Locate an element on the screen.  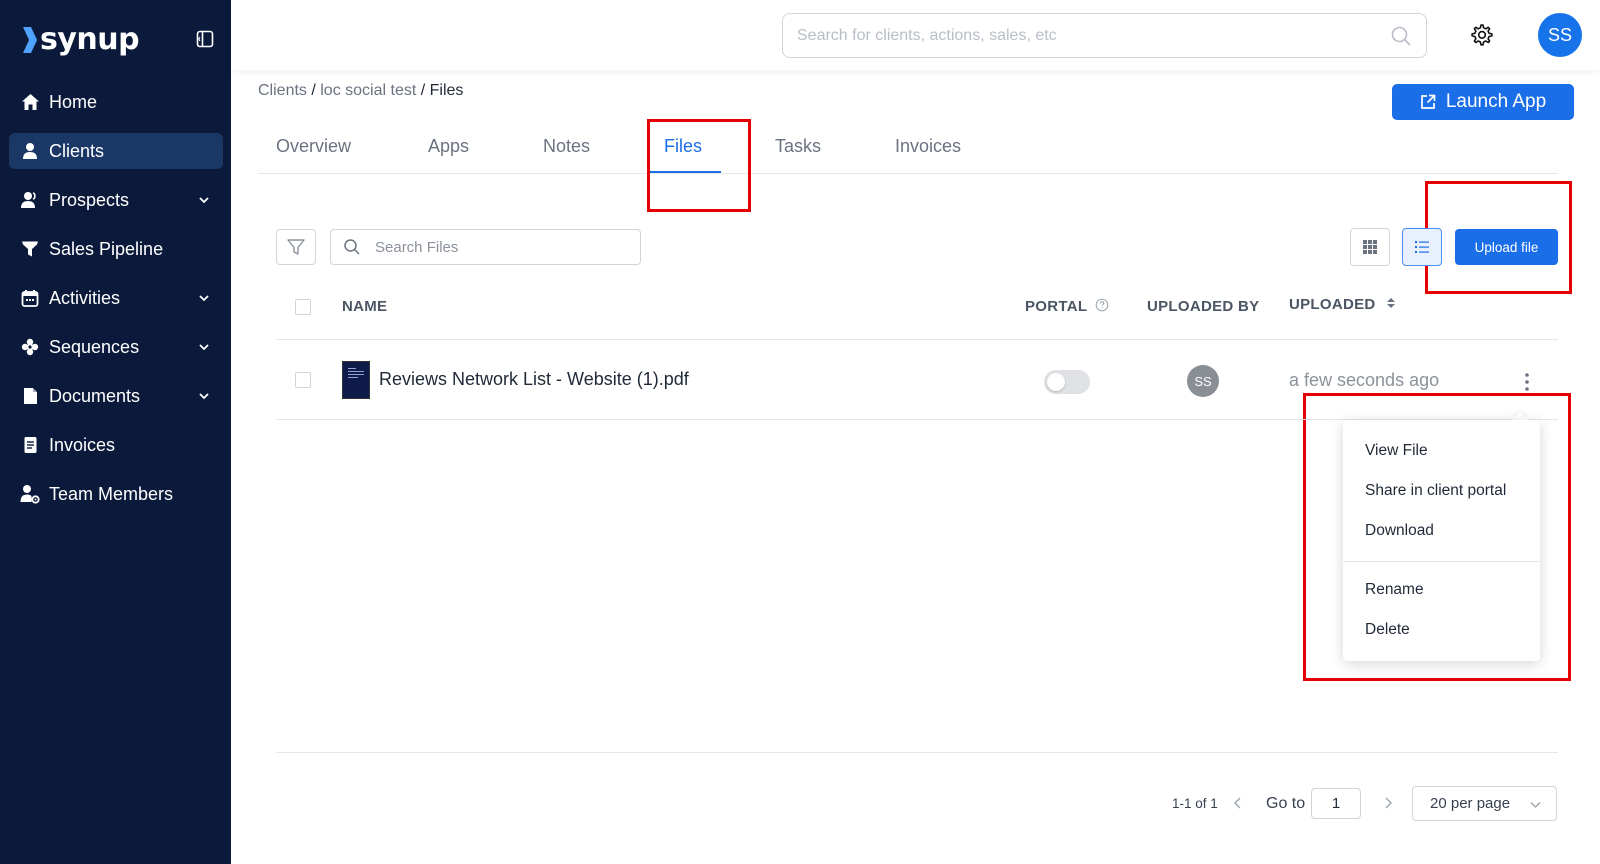
portal-toggle is located at coordinates (1067, 382).